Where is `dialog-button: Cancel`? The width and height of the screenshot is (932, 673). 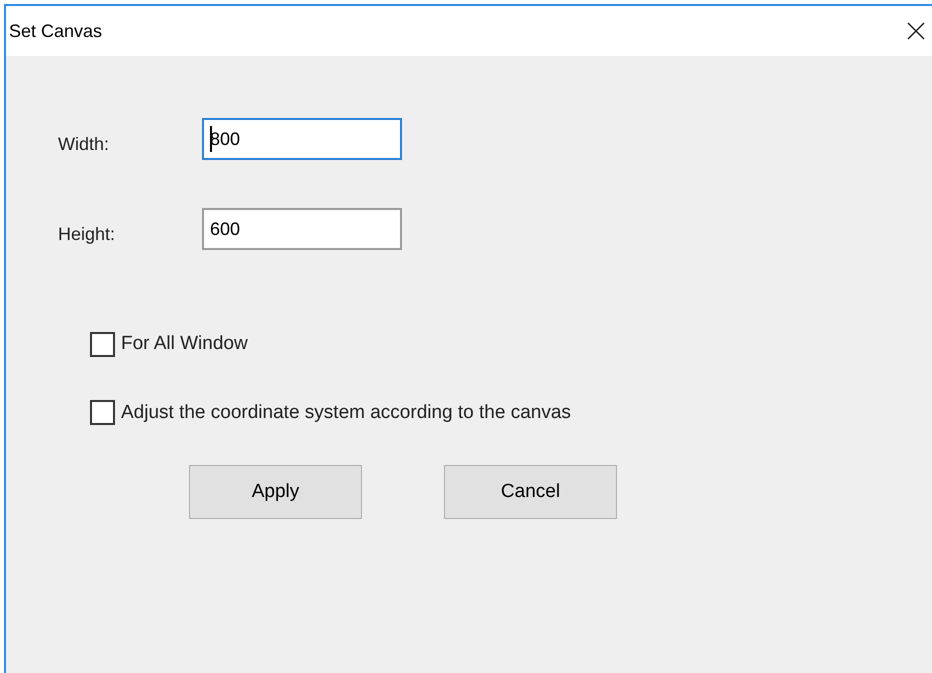 dialog-button: Cancel is located at coordinates (530, 492).